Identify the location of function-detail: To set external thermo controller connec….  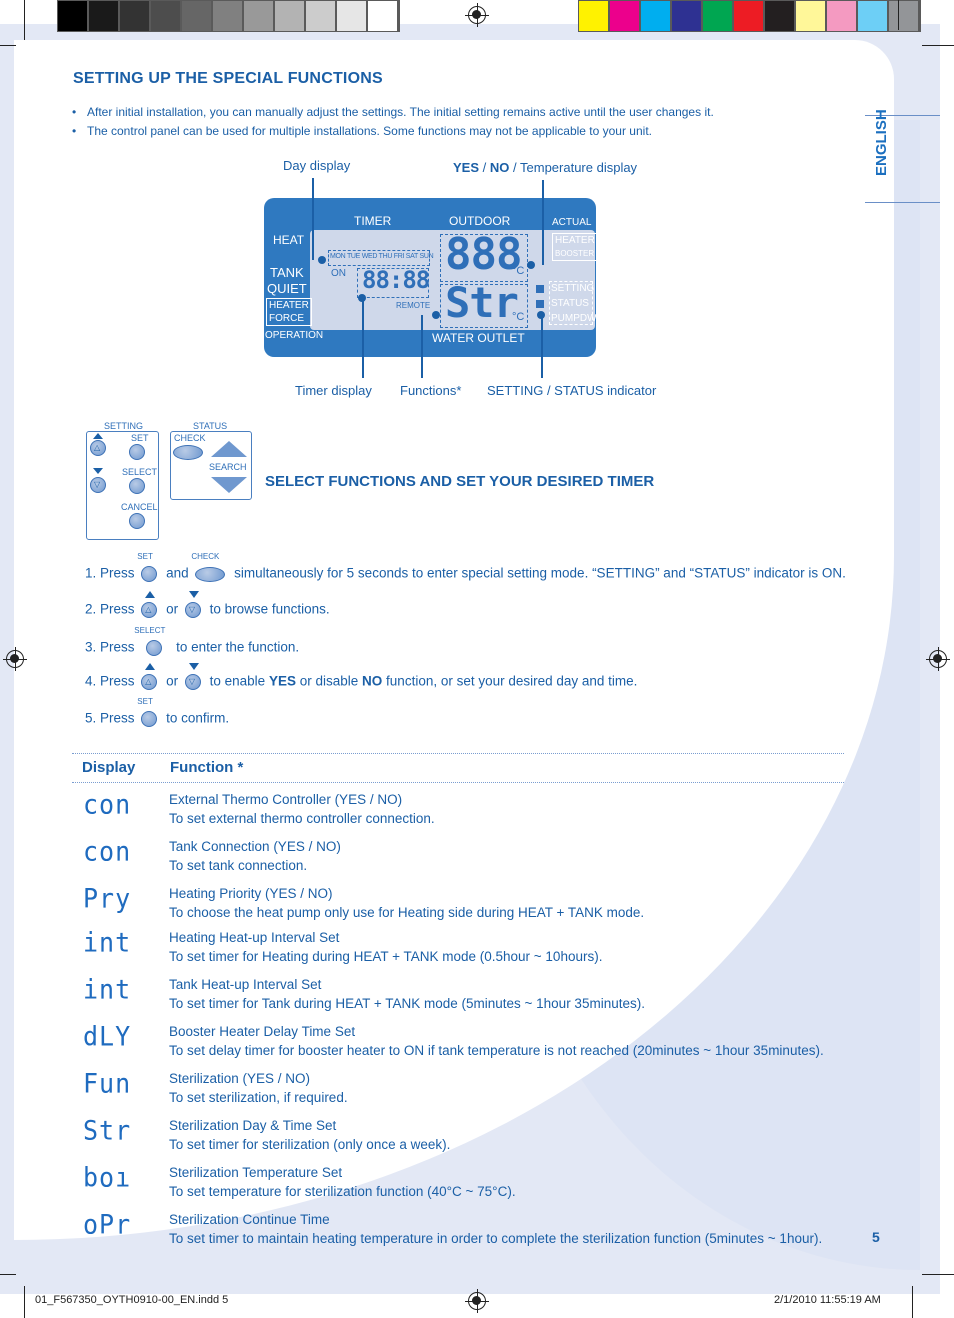
(302, 818).